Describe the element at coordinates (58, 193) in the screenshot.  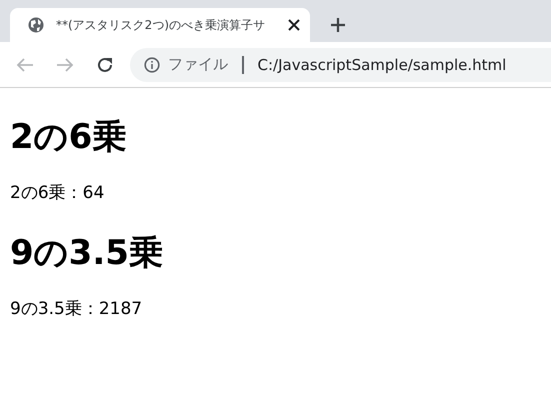
I see `result-text: 2の6乗：64` at that location.